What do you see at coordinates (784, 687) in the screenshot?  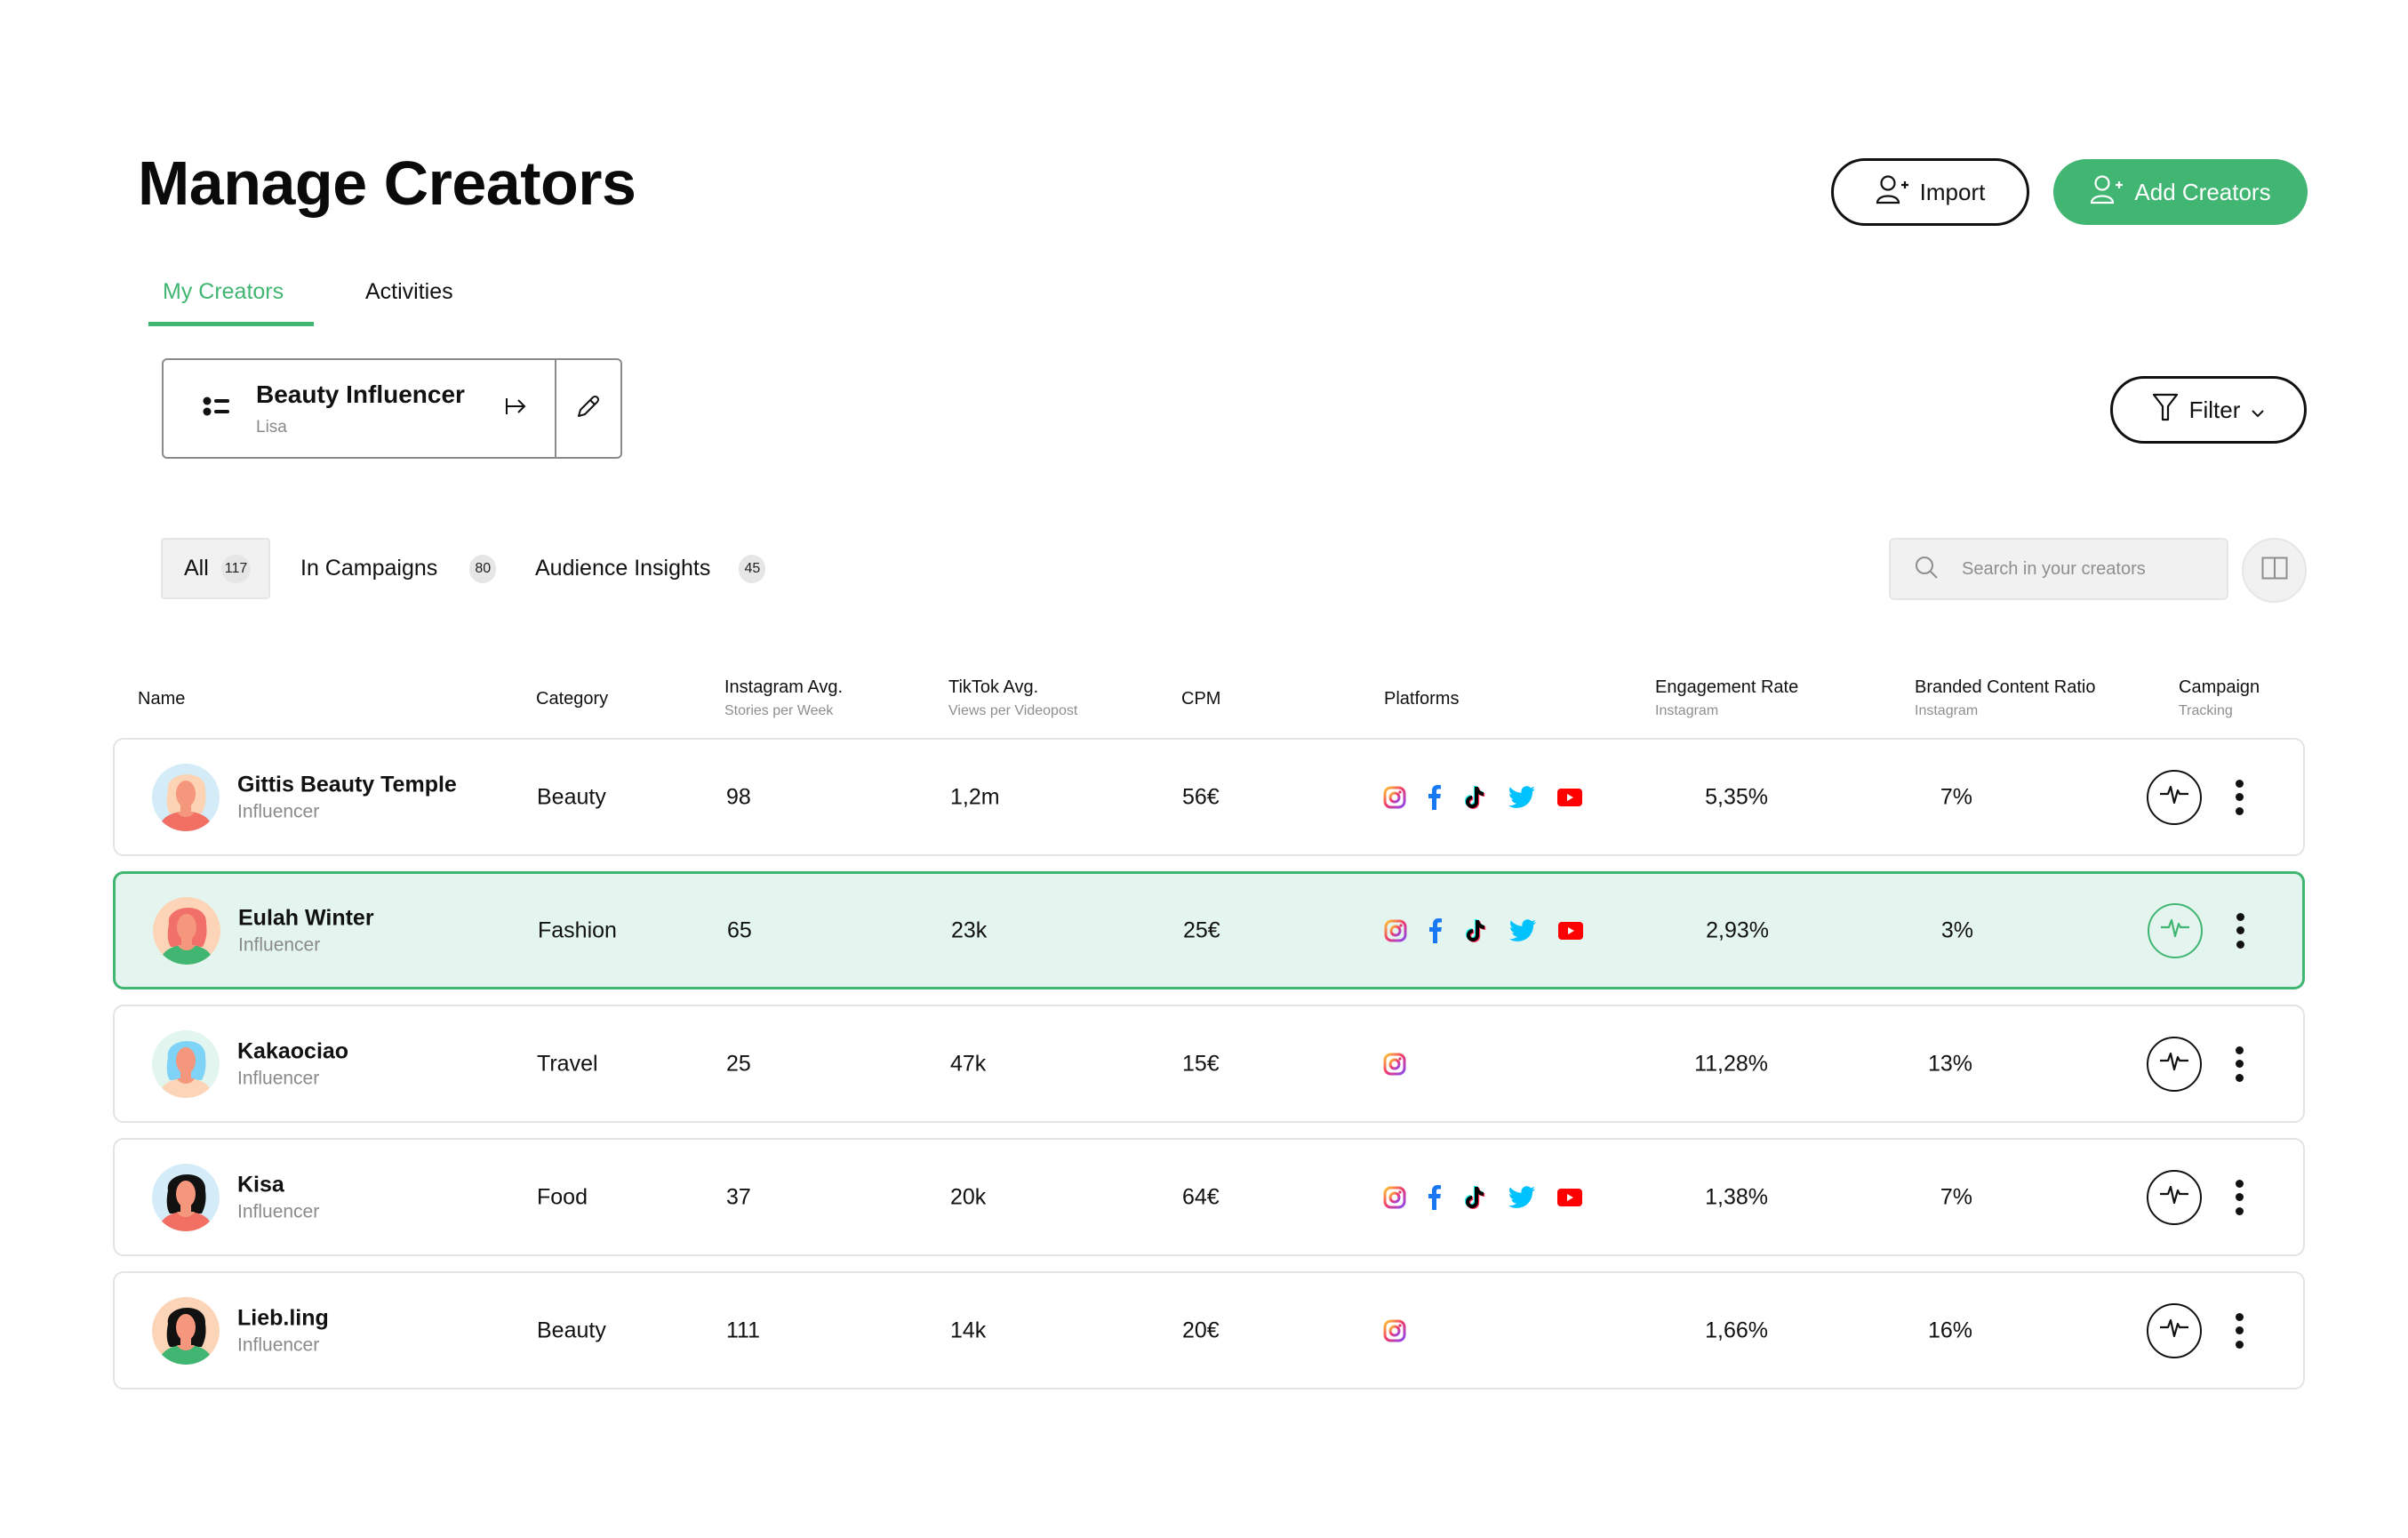 I see `column-header-label: Instagram Avg.` at bounding box center [784, 687].